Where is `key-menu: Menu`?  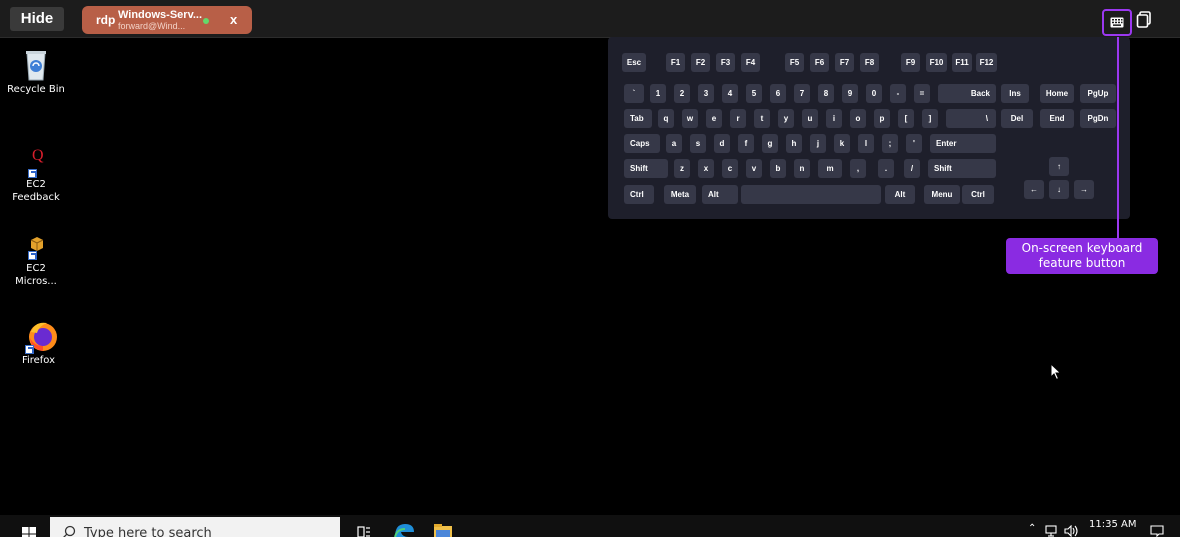
key-menu: Menu is located at coordinates (942, 194).